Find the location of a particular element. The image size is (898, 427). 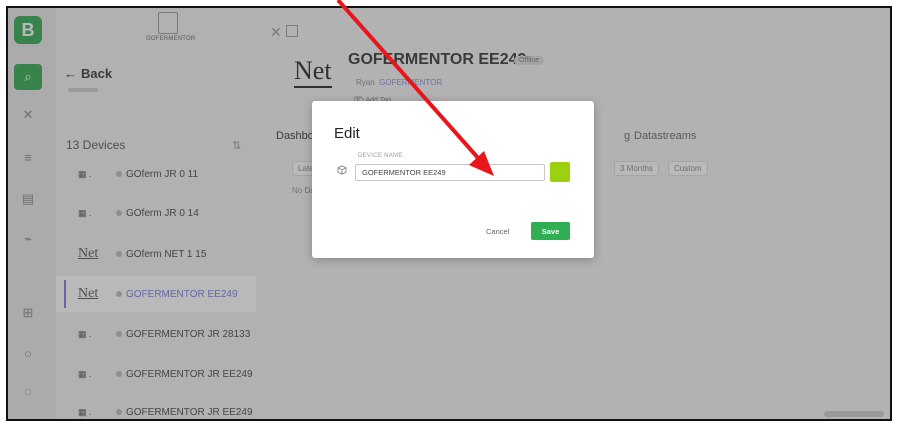

device-name-input is located at coordinates (450, 172).